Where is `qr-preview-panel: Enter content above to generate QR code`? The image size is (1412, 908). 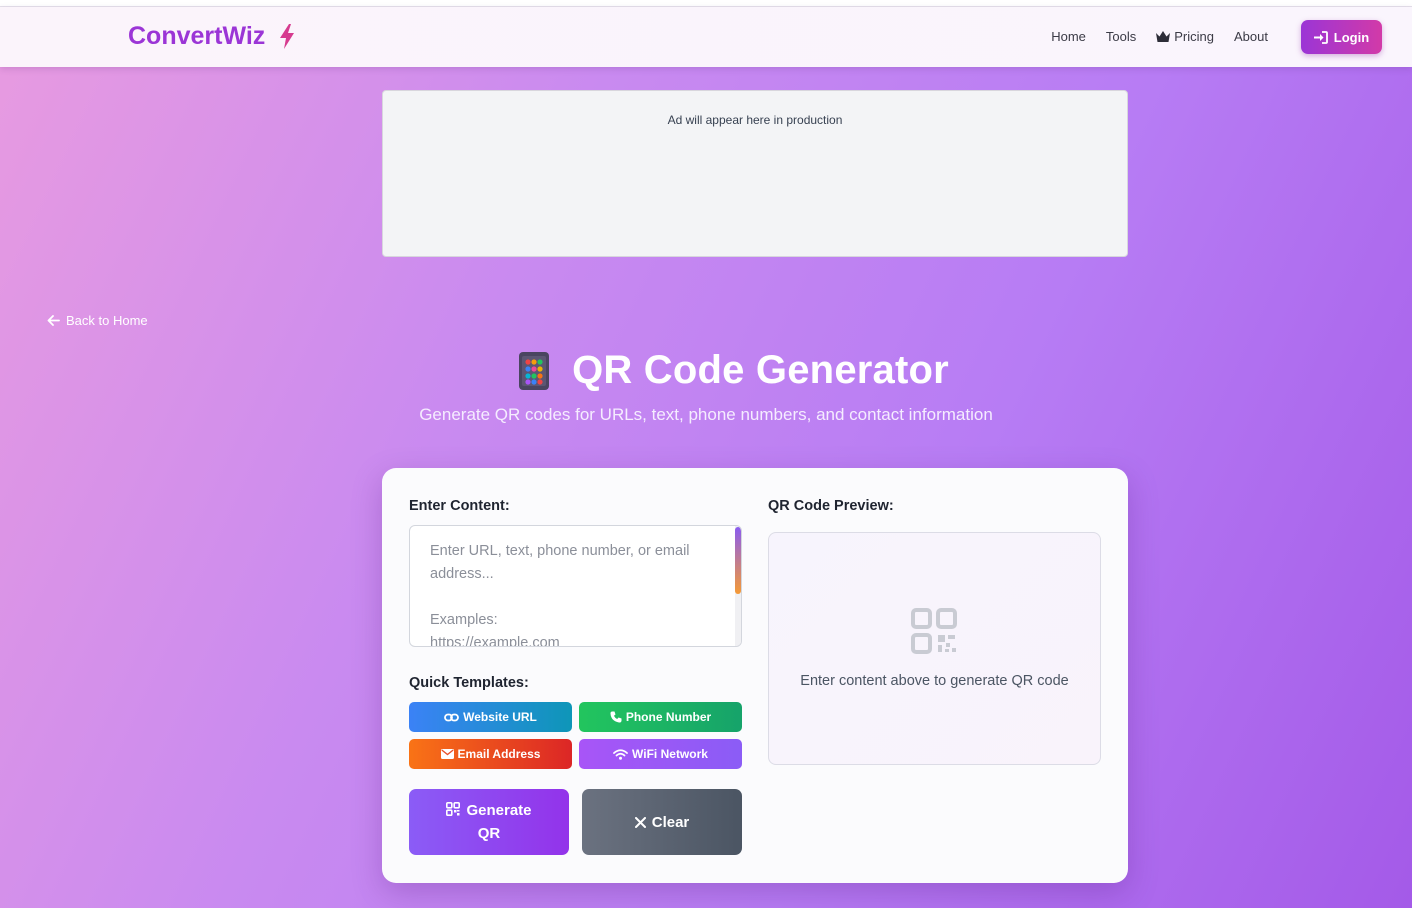 qr-preview-panel: Enter content above to generate QR code is located at coordinates (934, 648).